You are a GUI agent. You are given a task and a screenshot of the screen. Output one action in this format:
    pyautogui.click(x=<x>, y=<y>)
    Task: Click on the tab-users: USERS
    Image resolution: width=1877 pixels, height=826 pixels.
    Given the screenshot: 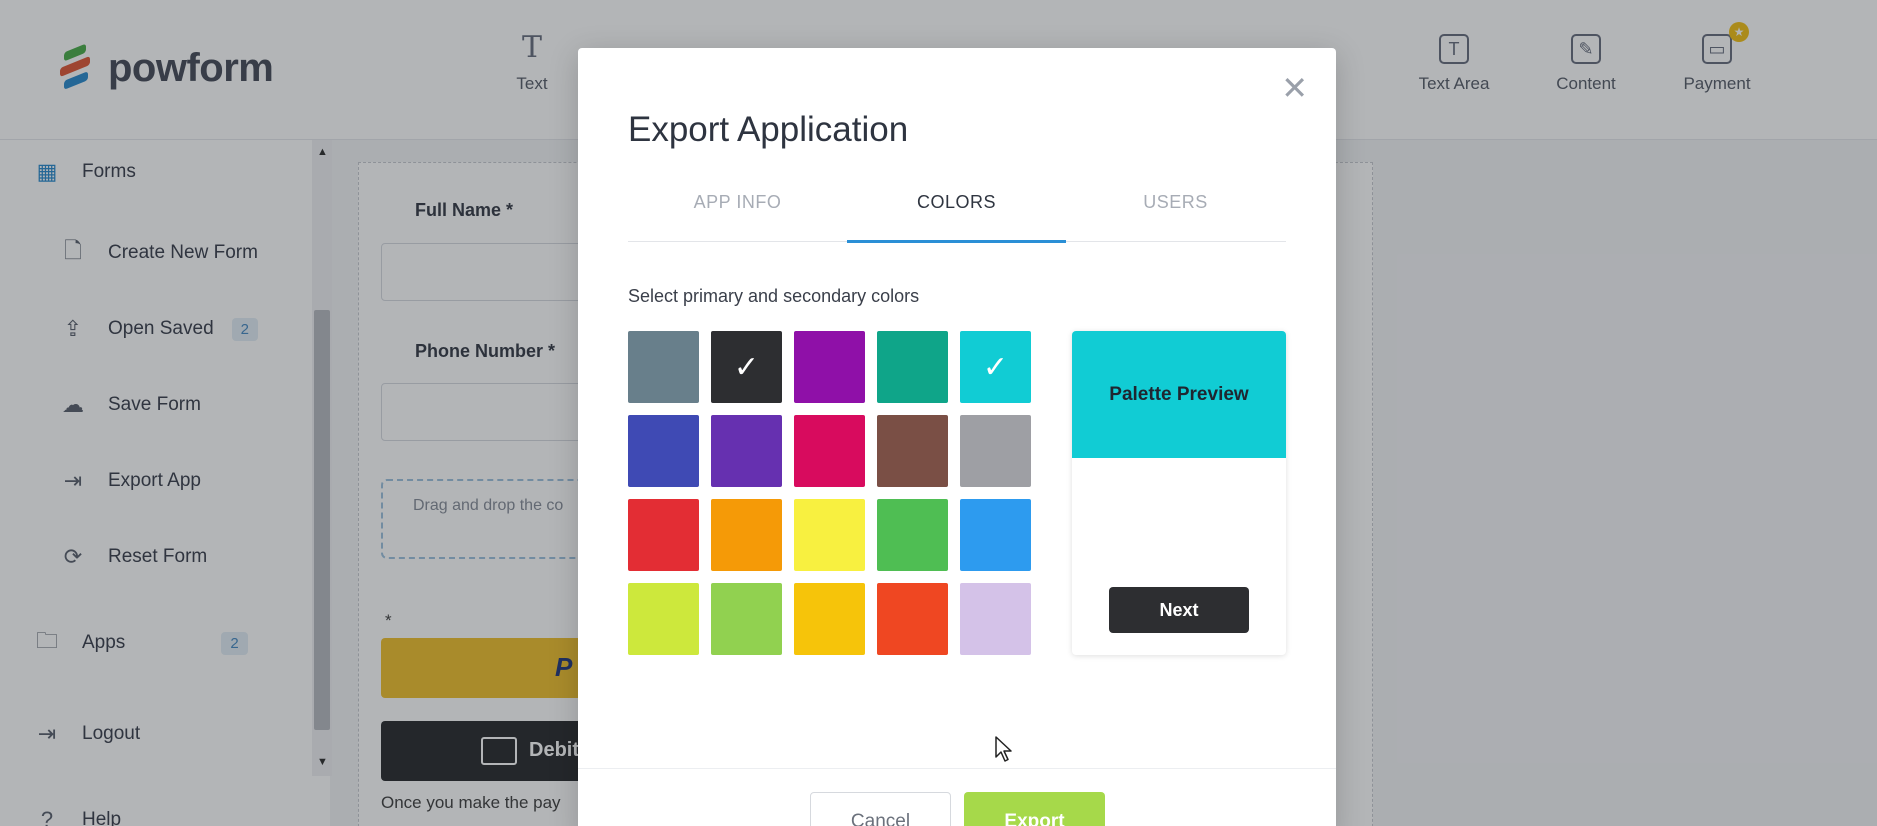 What is the action you would take?
    pyautogui.click(x=1175, y=208)
    